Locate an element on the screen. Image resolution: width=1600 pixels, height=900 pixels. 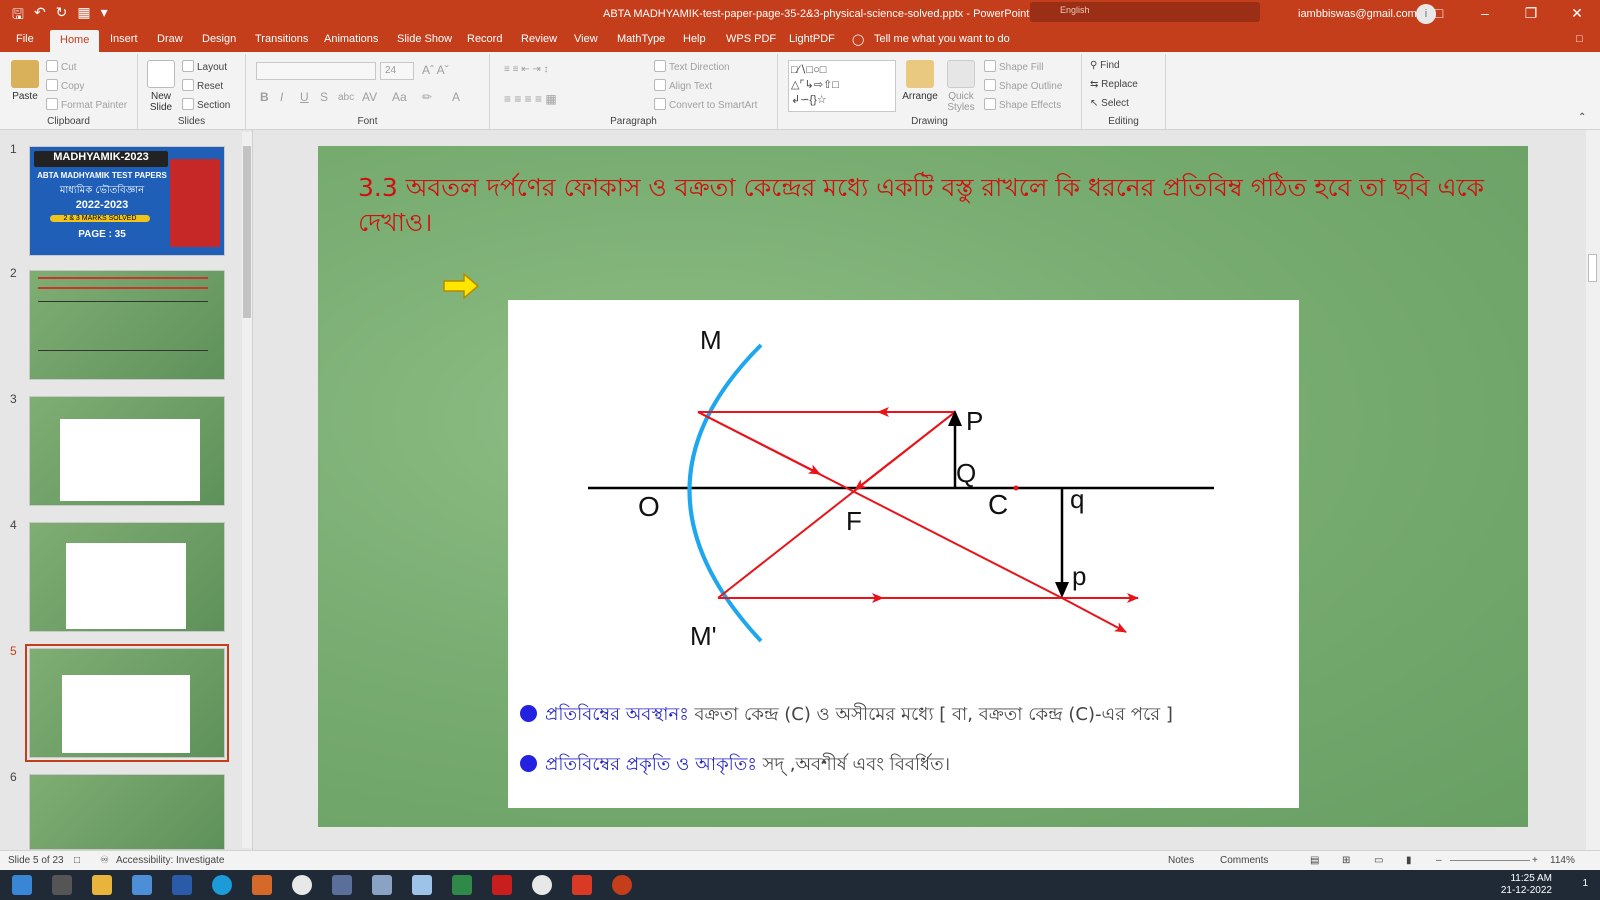
font-family-combo is located at coordinates (316, 71).